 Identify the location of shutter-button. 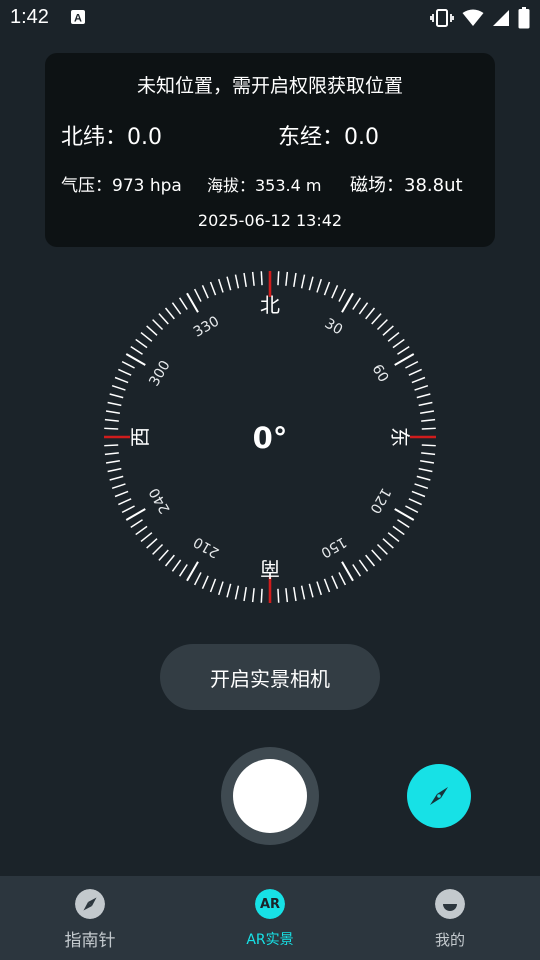
(270, 796).